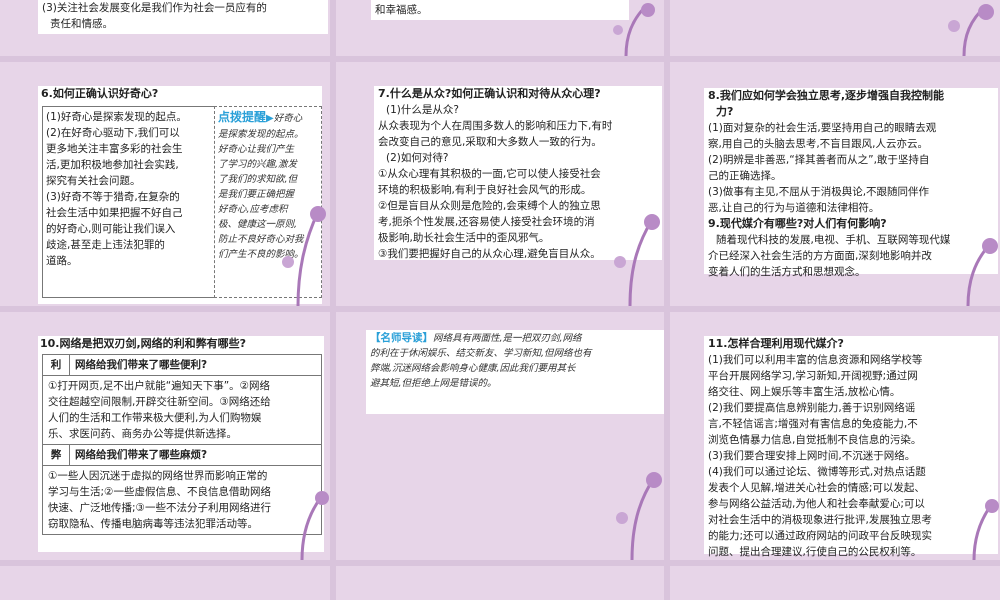 The image size is (1000, 600). What do you see at coordinates (417, 158) in the screenshot?
I see `text-line: (2)如何对待?` at bounding box center [417, 158].